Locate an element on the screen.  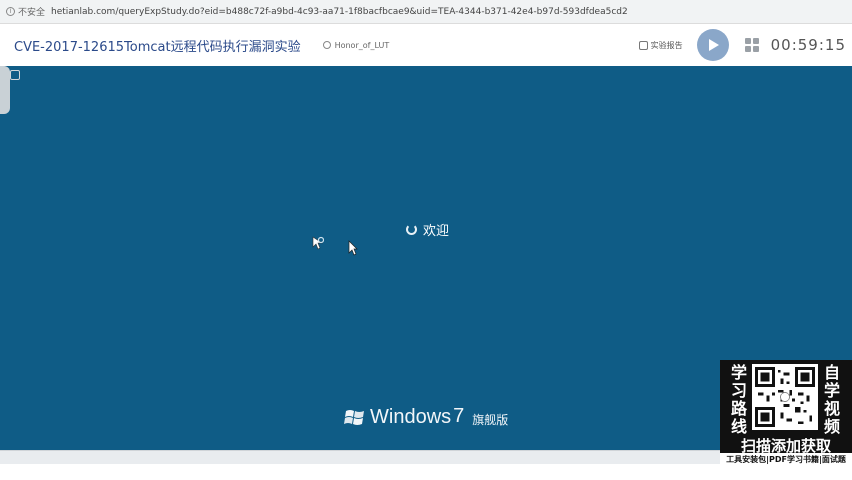
countdown-timer: 00:59:15 is located at coordinates (808, 45).